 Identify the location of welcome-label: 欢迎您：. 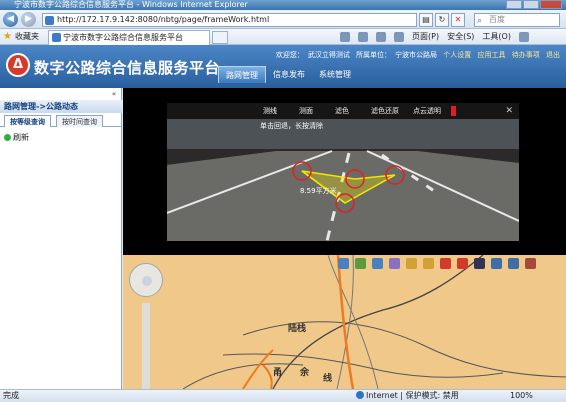
(289, 55).